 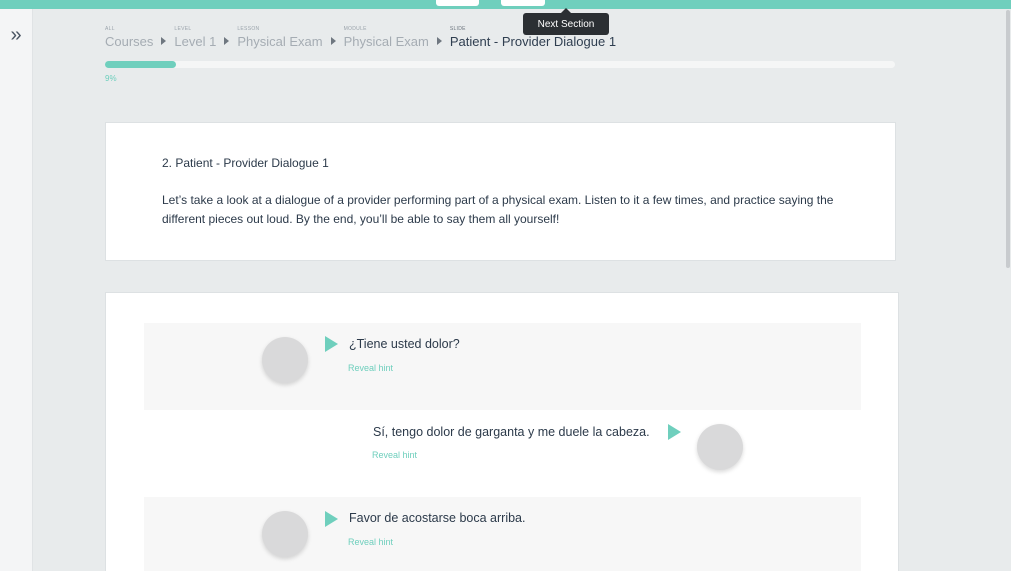 What do you see at coordinates (129, 41) in the screenshot?
I see `breadcrumb-link: Courses` at bounding box center [129, 41].